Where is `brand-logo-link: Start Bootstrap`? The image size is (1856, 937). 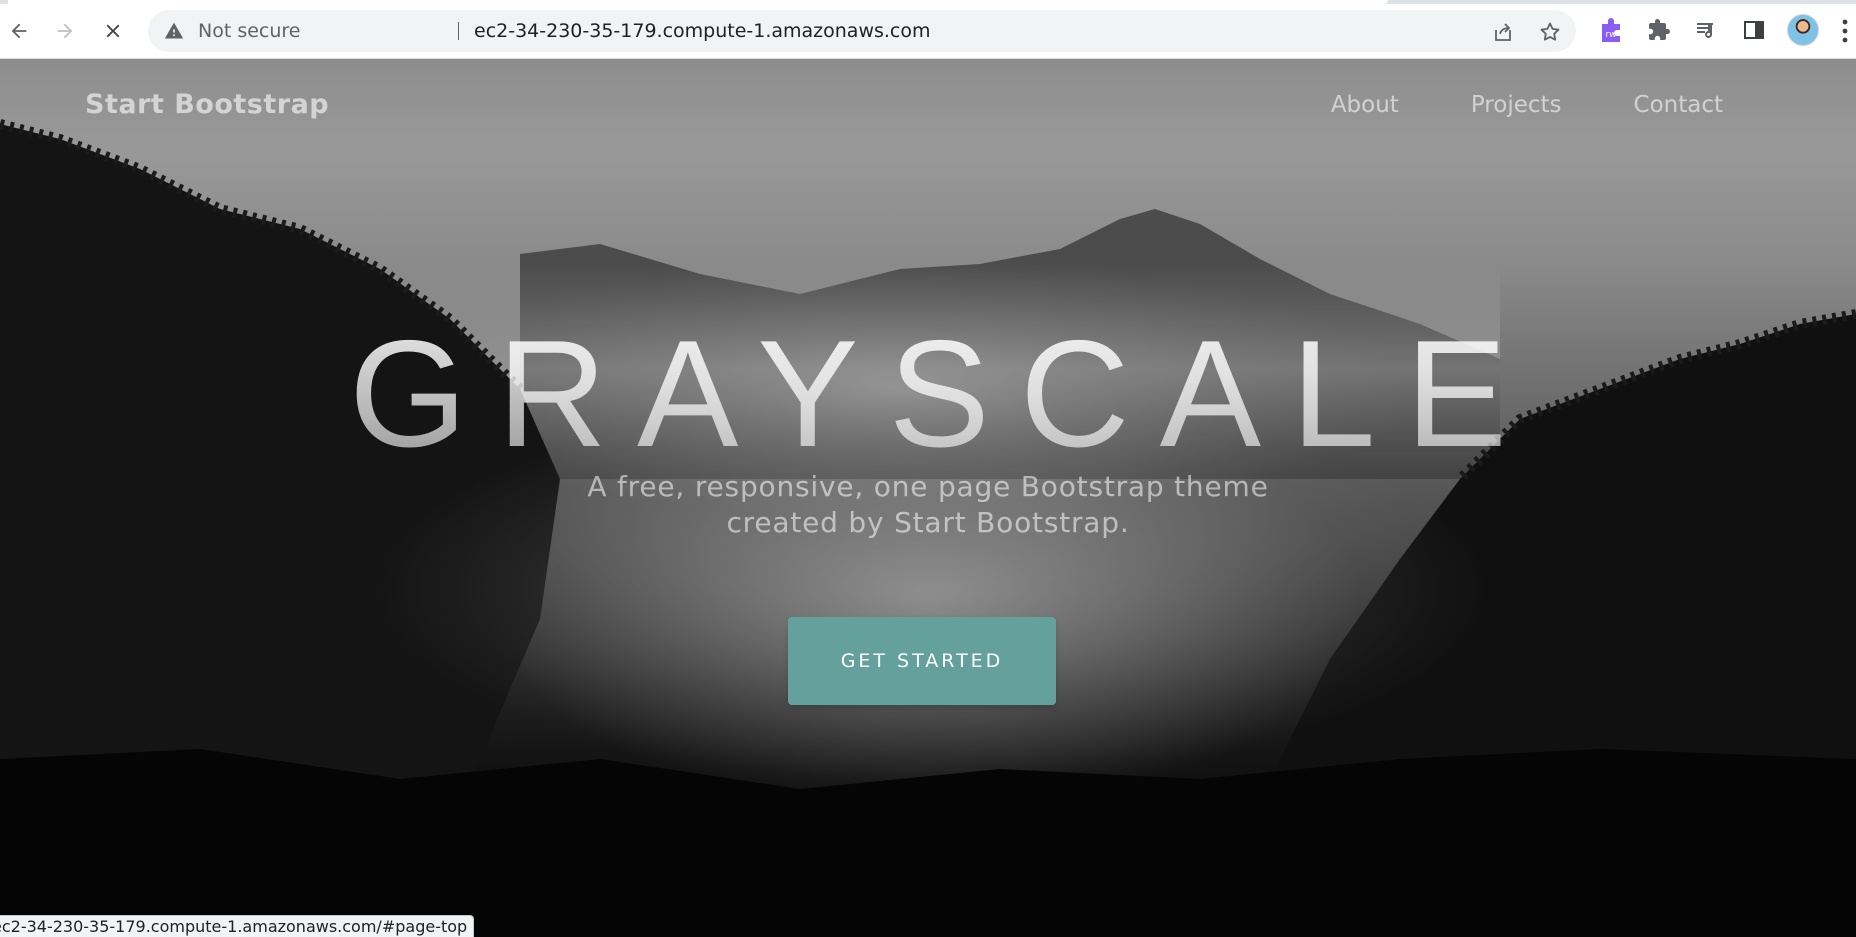 brand-logo-link: Start Bootstrap is located at coordinates (207, 104).